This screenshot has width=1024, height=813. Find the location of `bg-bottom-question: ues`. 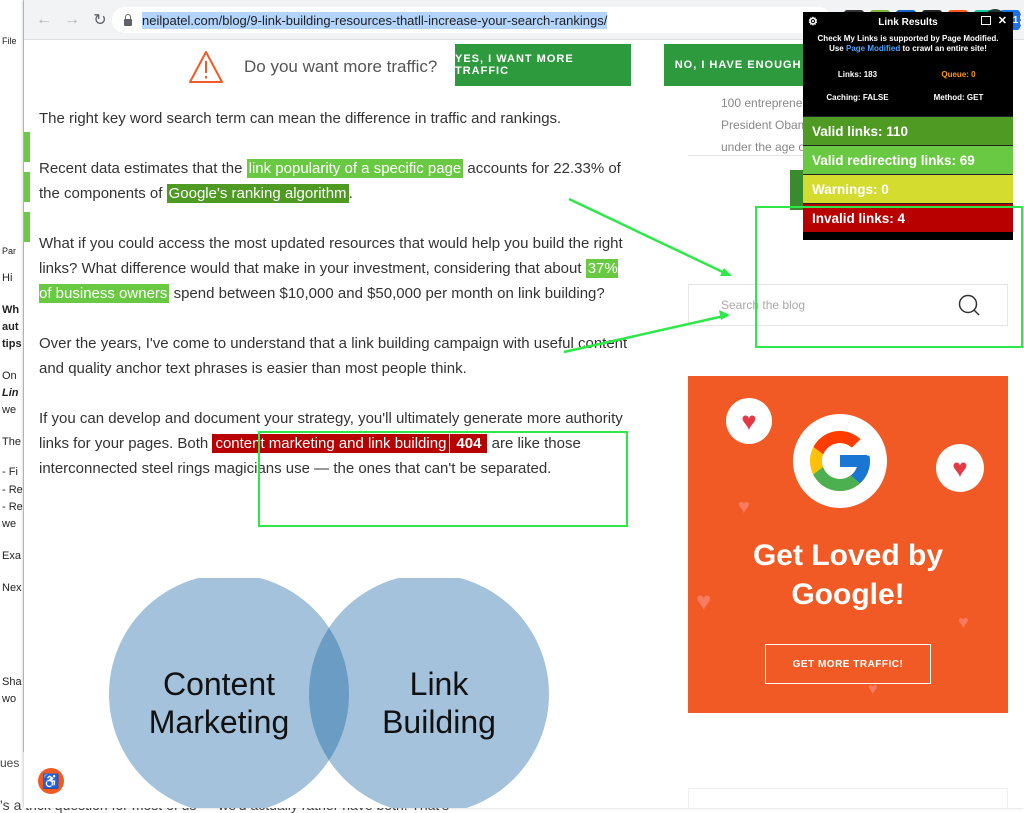

bg-bottom-question: ues is located at coordinates (10, 763).